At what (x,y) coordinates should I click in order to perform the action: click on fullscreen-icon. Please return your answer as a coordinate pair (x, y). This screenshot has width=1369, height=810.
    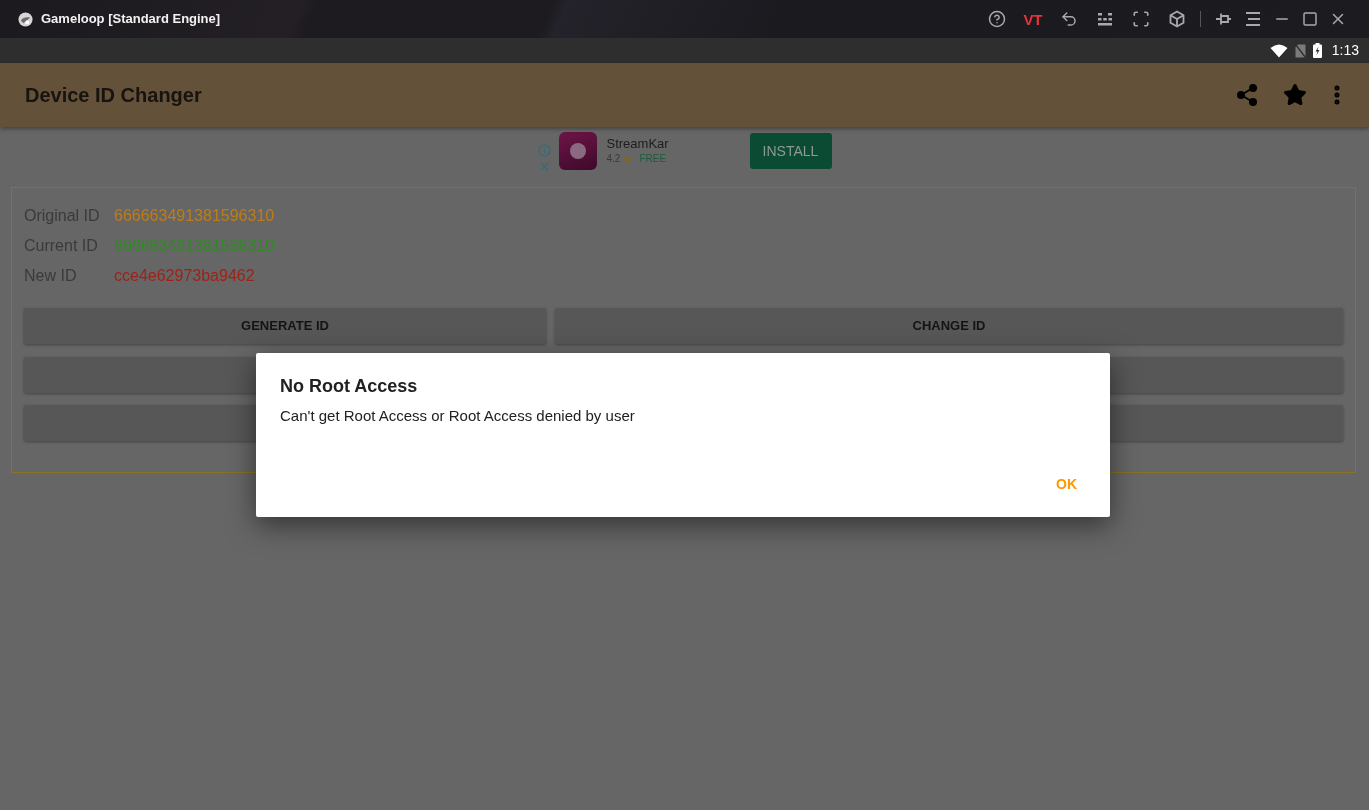
    Looking at the image, I should click on (1141, 19).